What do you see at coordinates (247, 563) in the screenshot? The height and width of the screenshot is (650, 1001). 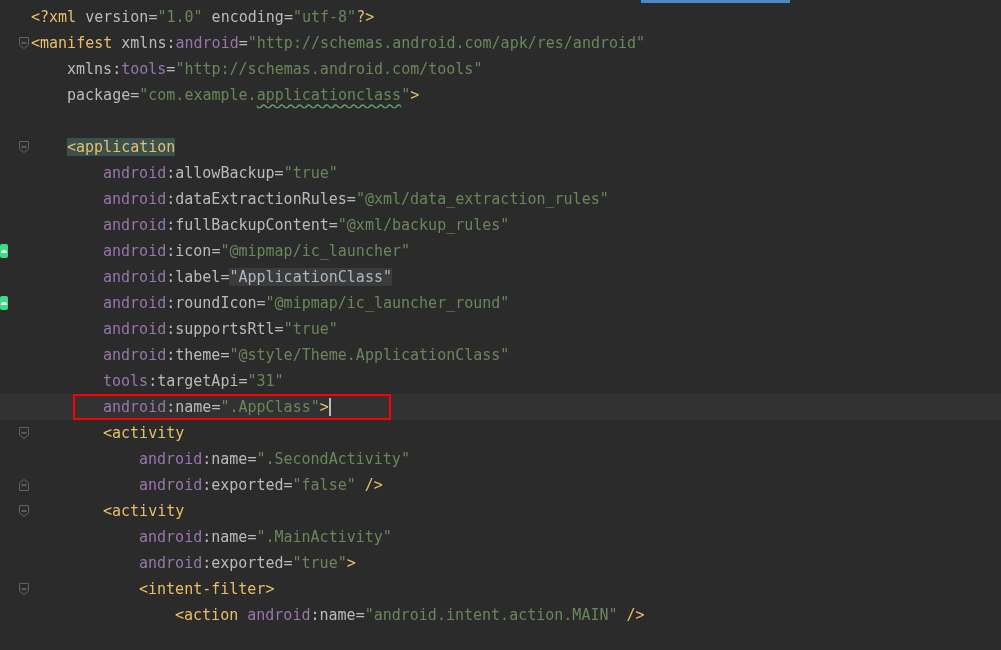 I see `code-line: android:exported="true">` at bounding box center [247, 563].